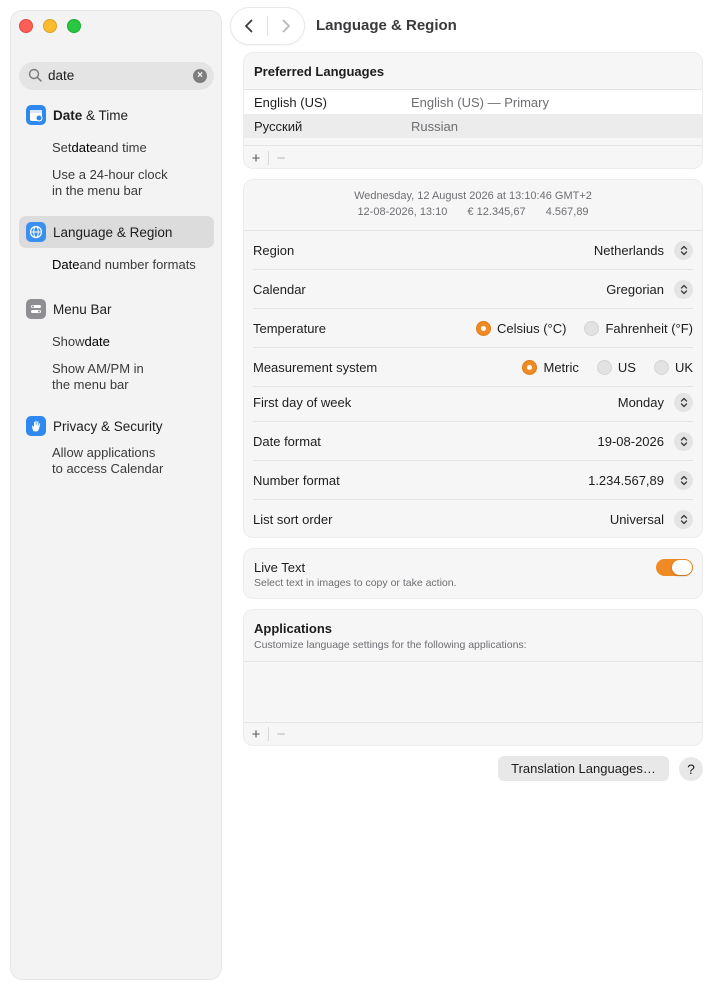 This screenshot has width=723, height=989. Describe the element at coordinates (531, 328) in the screenshot. I see `radio-label: Celsius (°C)` at that location.